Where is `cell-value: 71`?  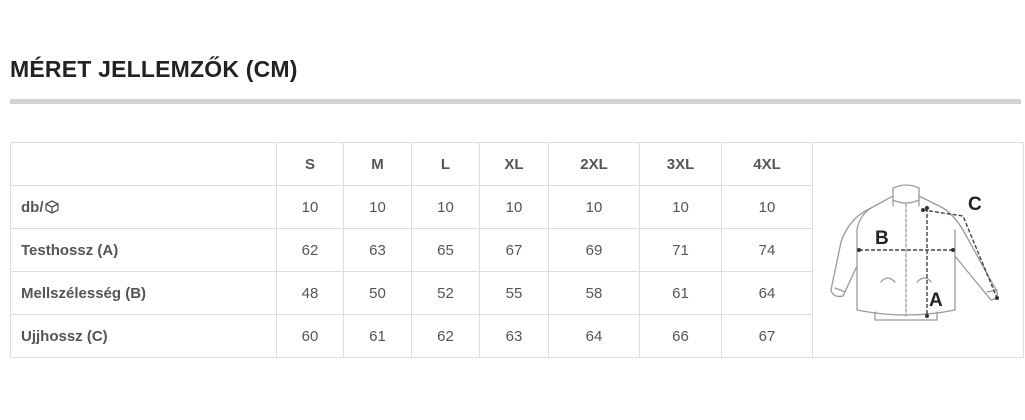 cell-value: 71 is located at coordinates (680, 250).